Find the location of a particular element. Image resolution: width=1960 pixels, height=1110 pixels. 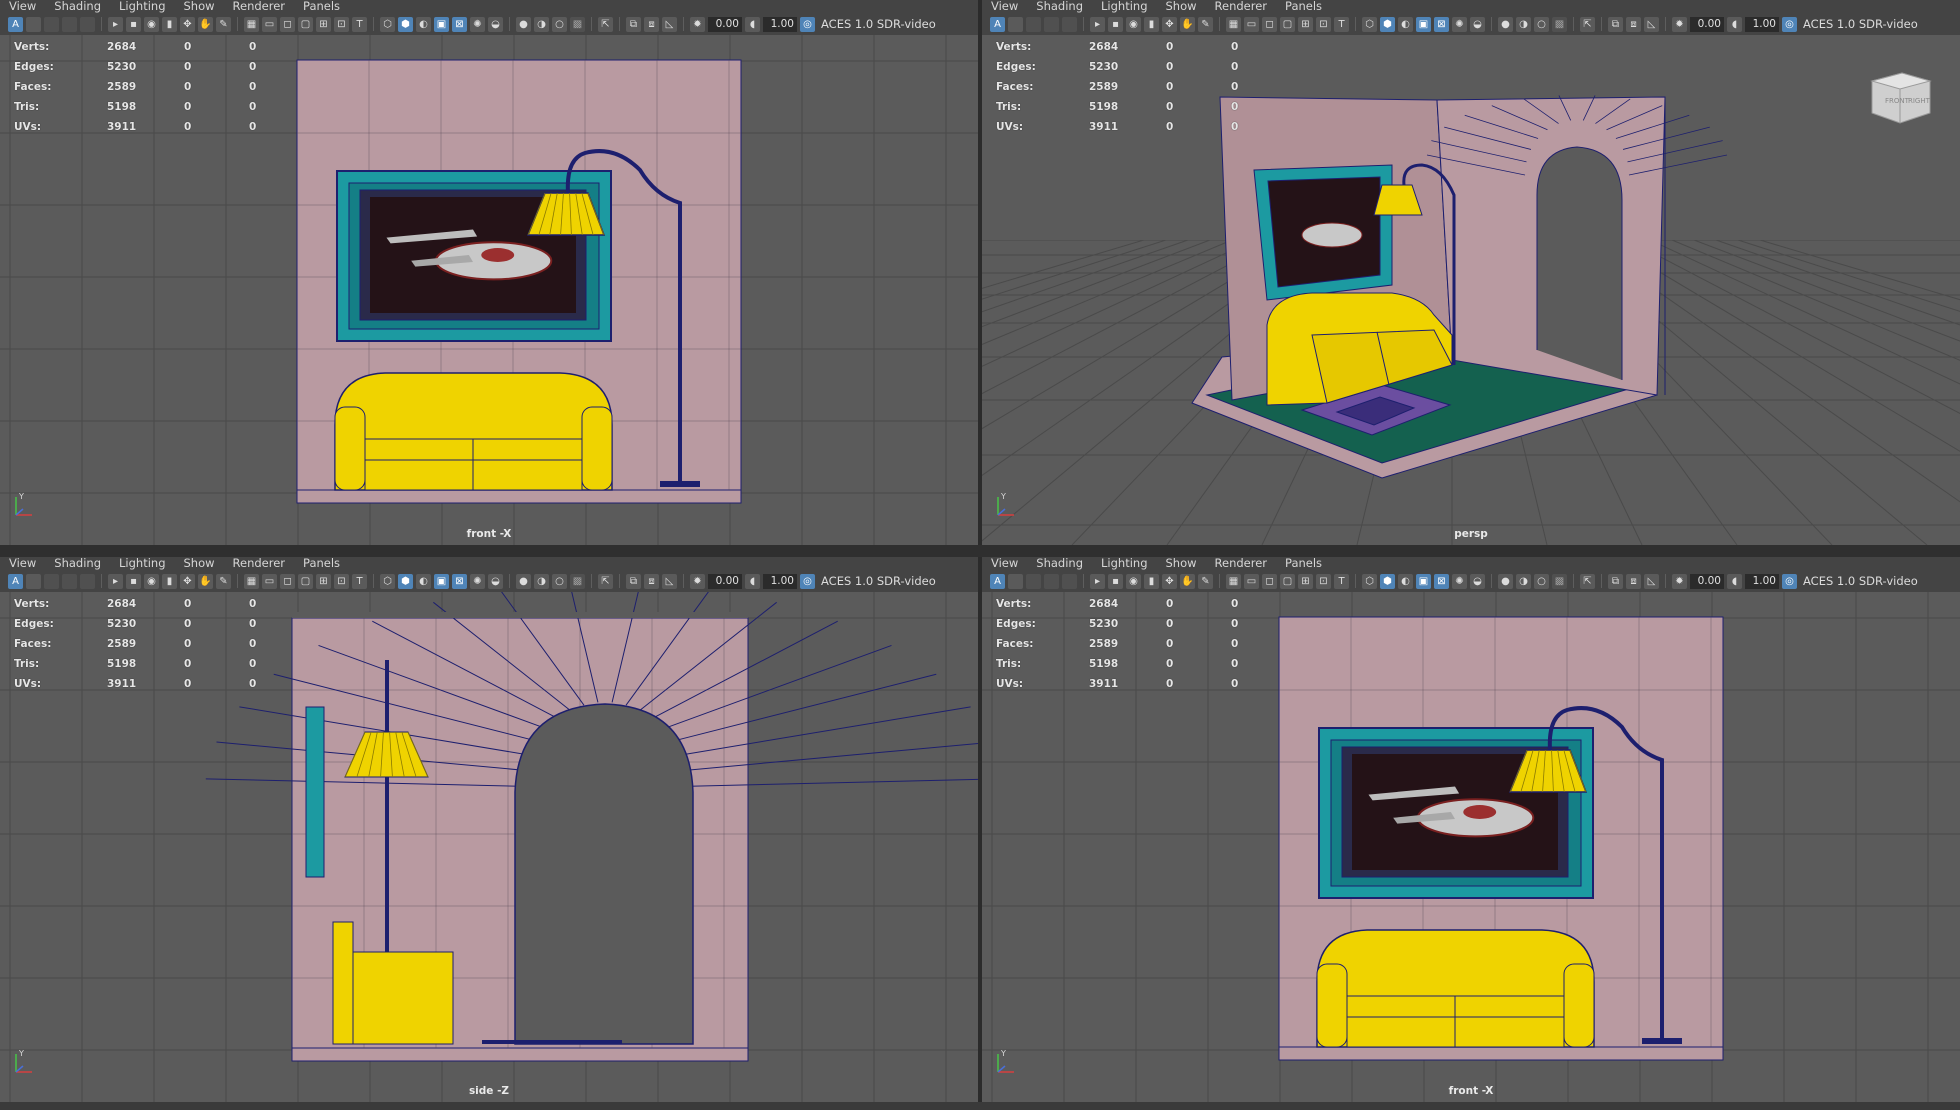

panel-splitter-horizontal is located at coordinates (980, 551).